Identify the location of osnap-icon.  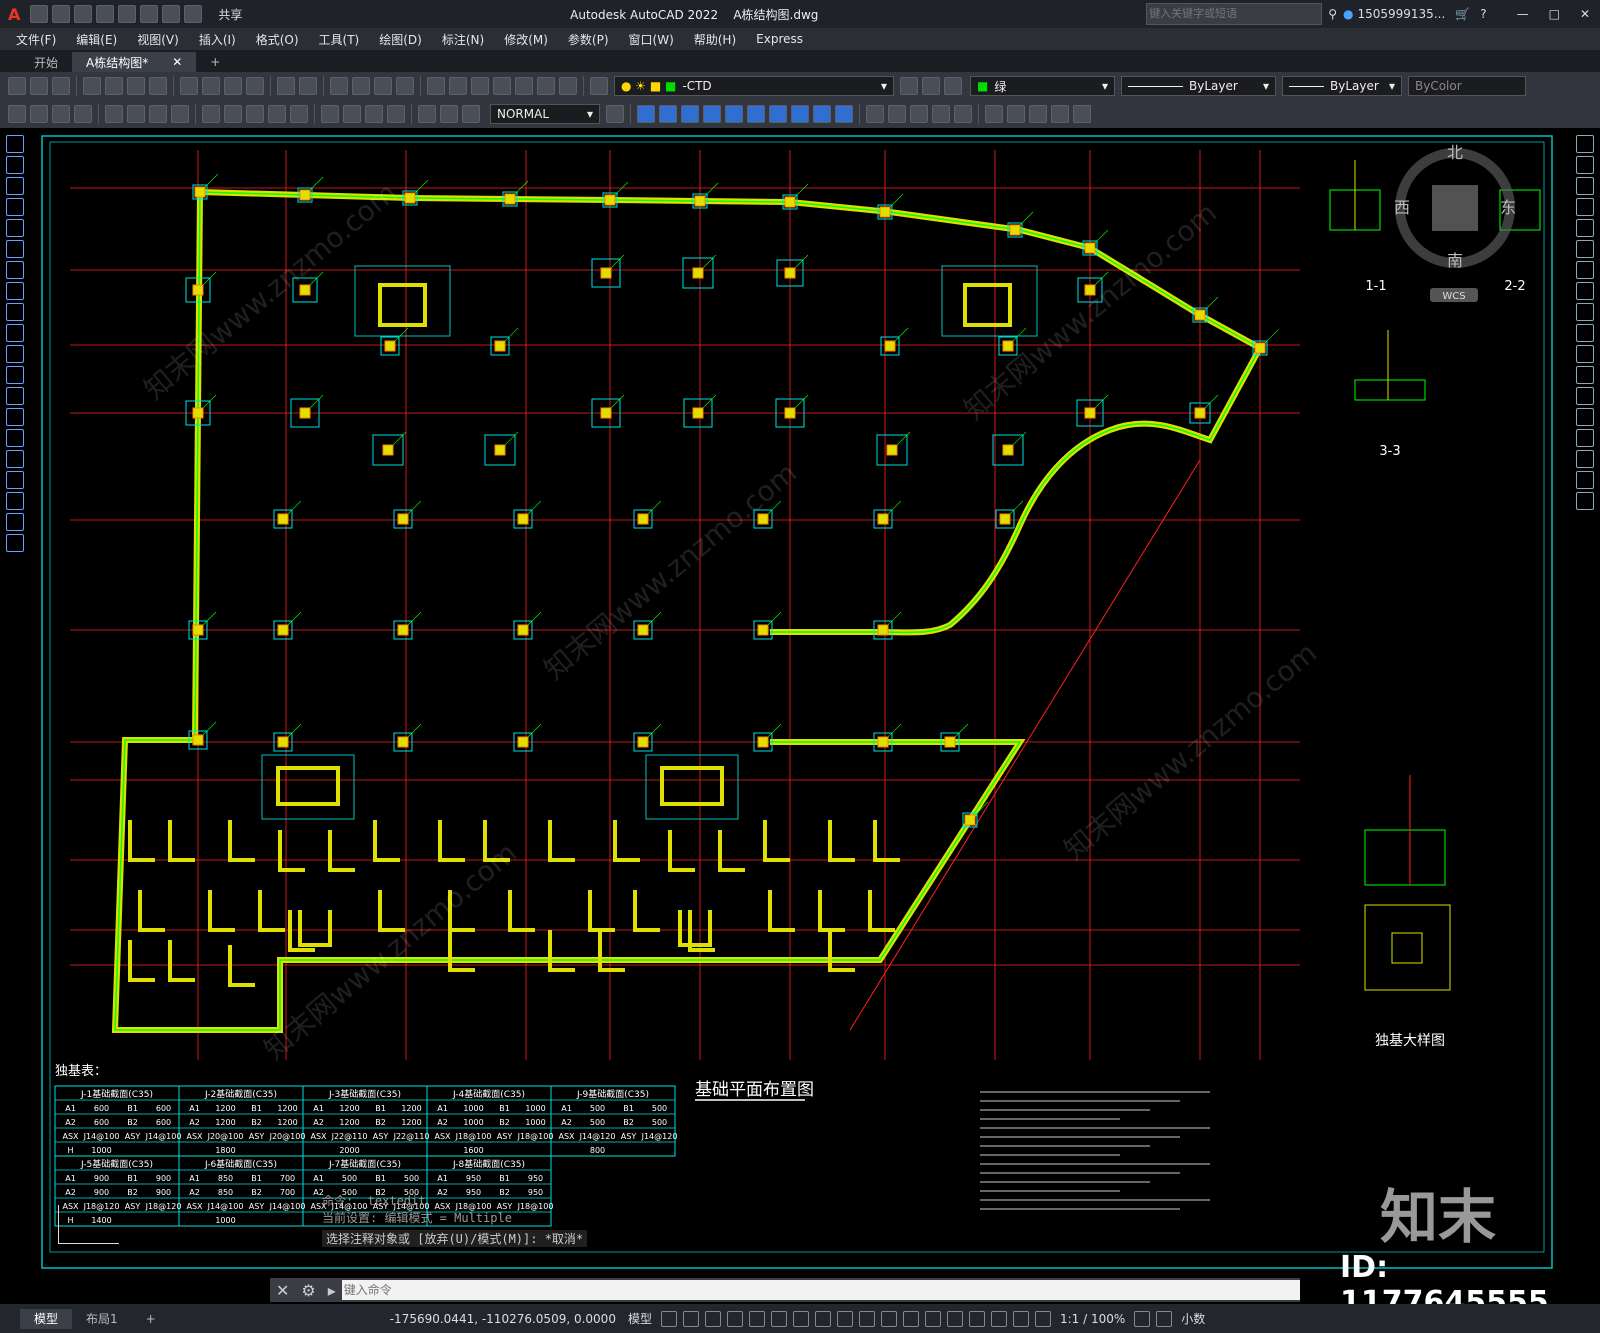
(822, 1318).